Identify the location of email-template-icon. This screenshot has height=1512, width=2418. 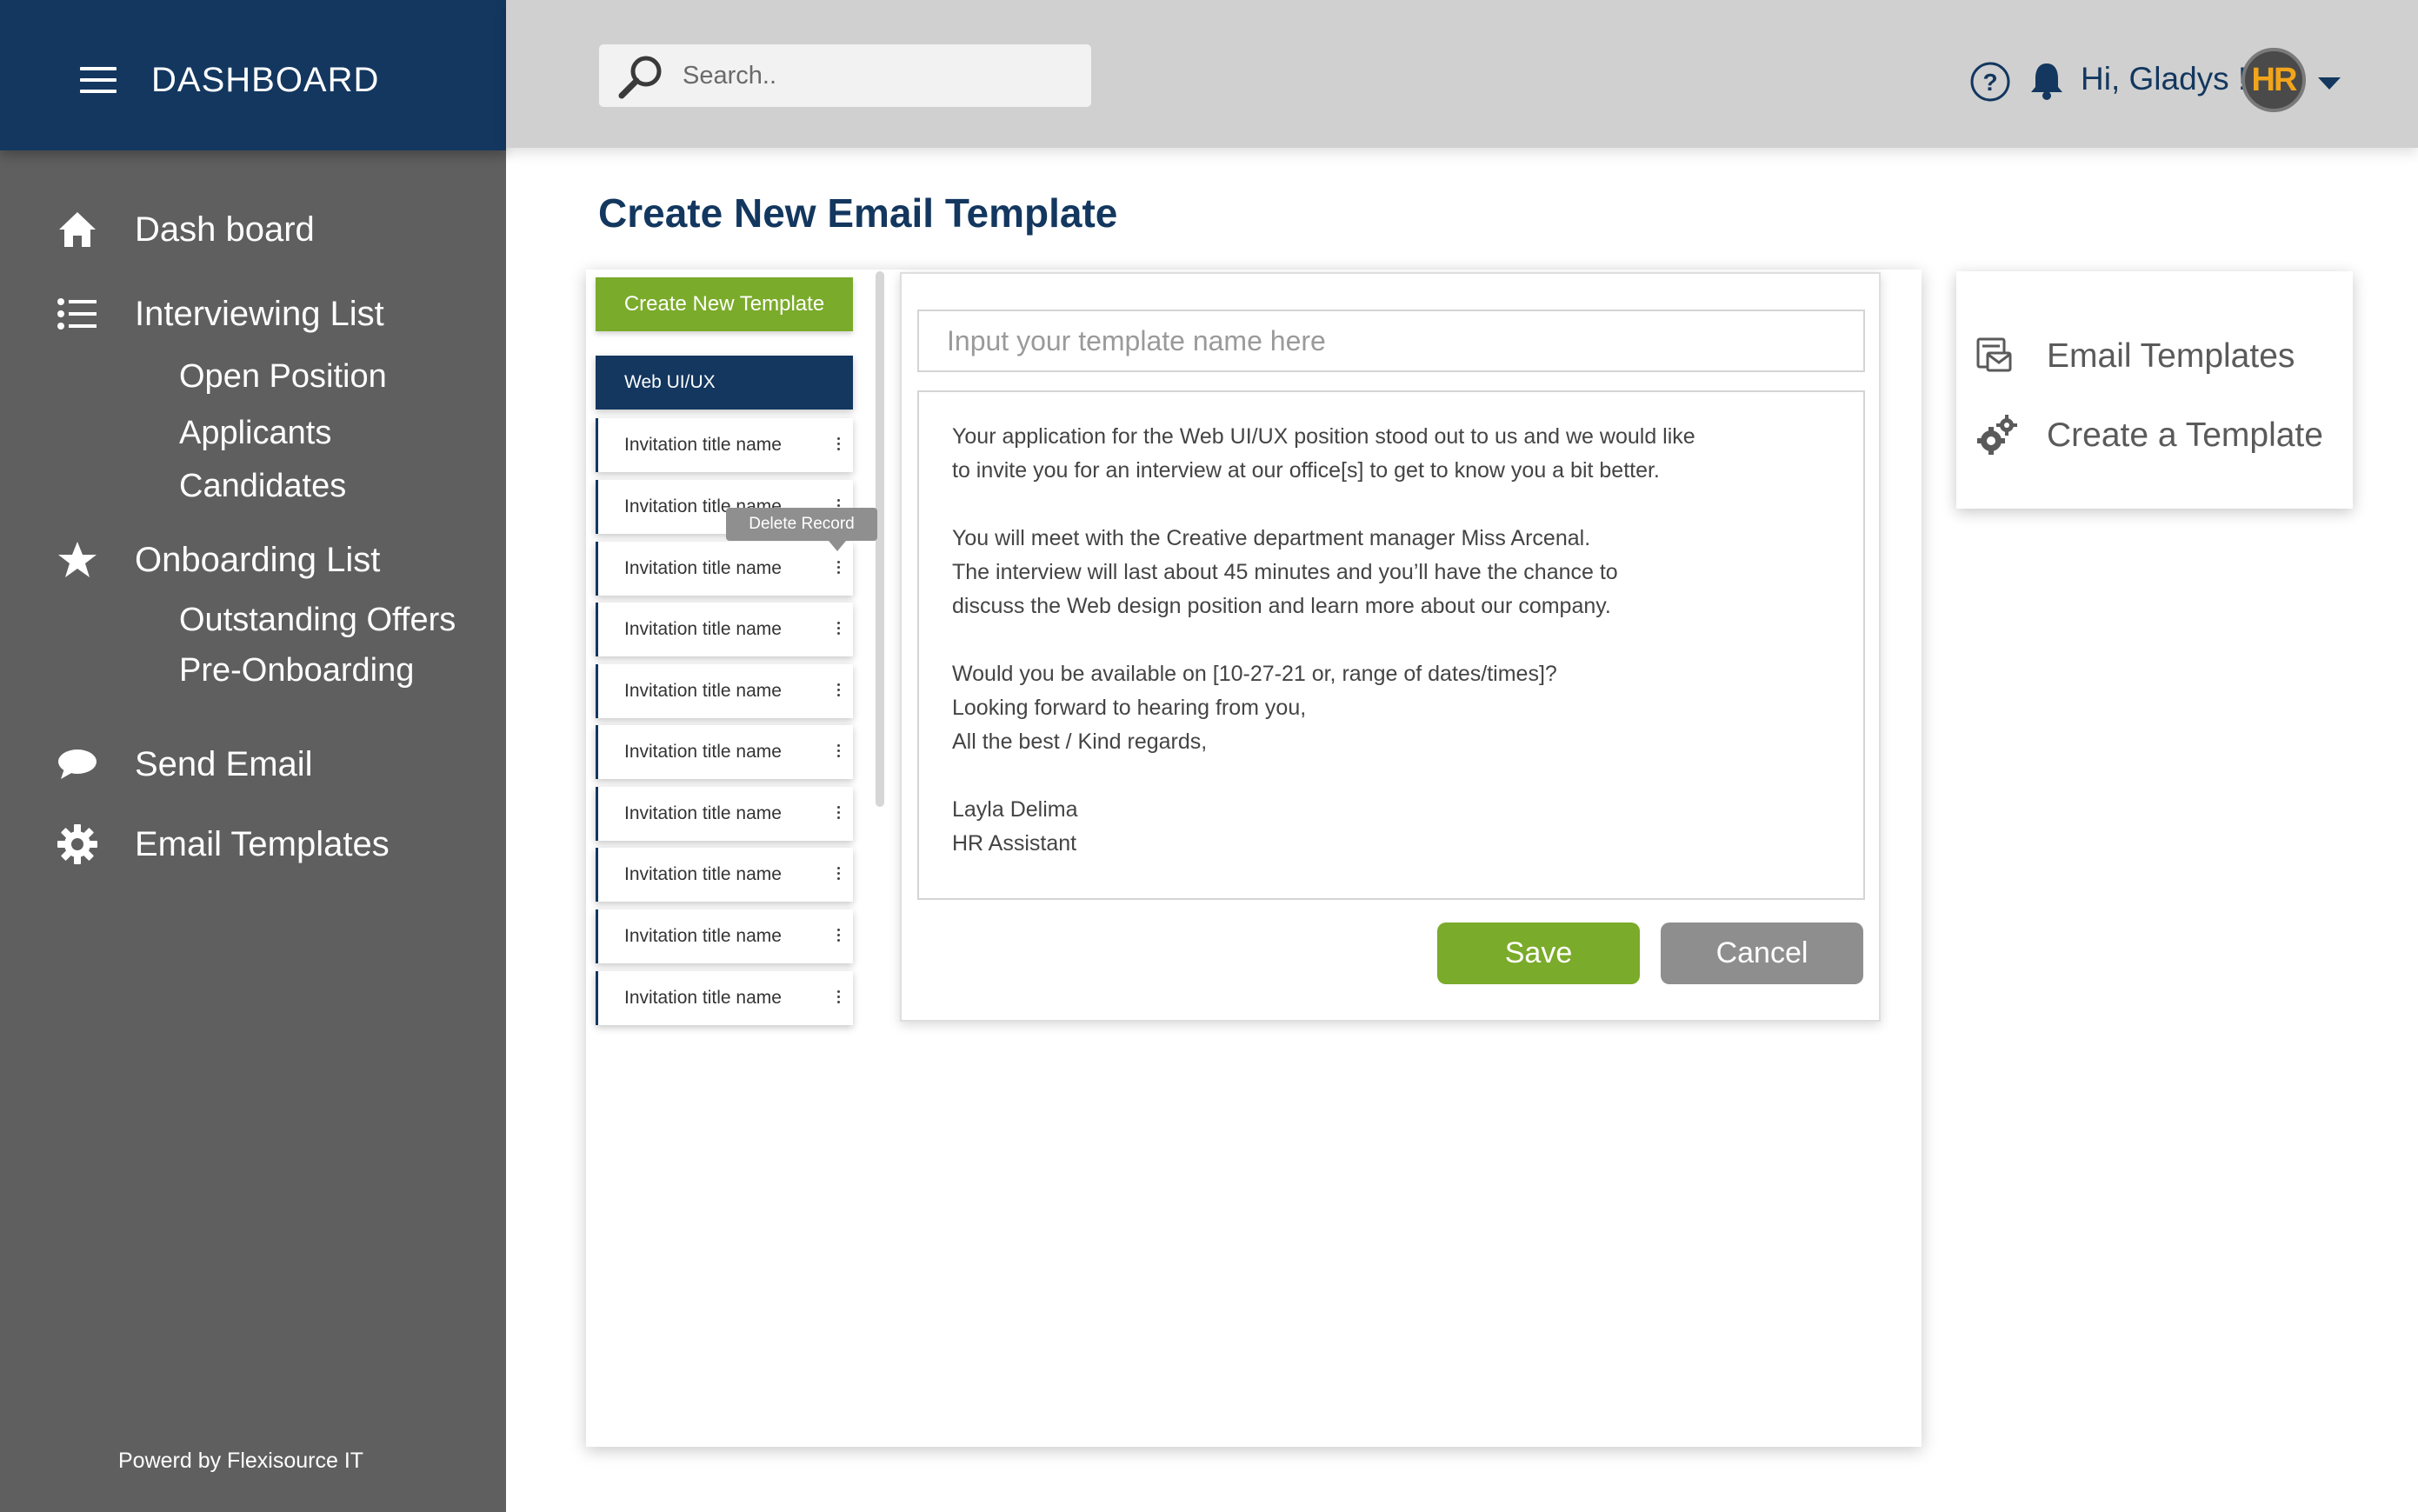
(1996, 356).